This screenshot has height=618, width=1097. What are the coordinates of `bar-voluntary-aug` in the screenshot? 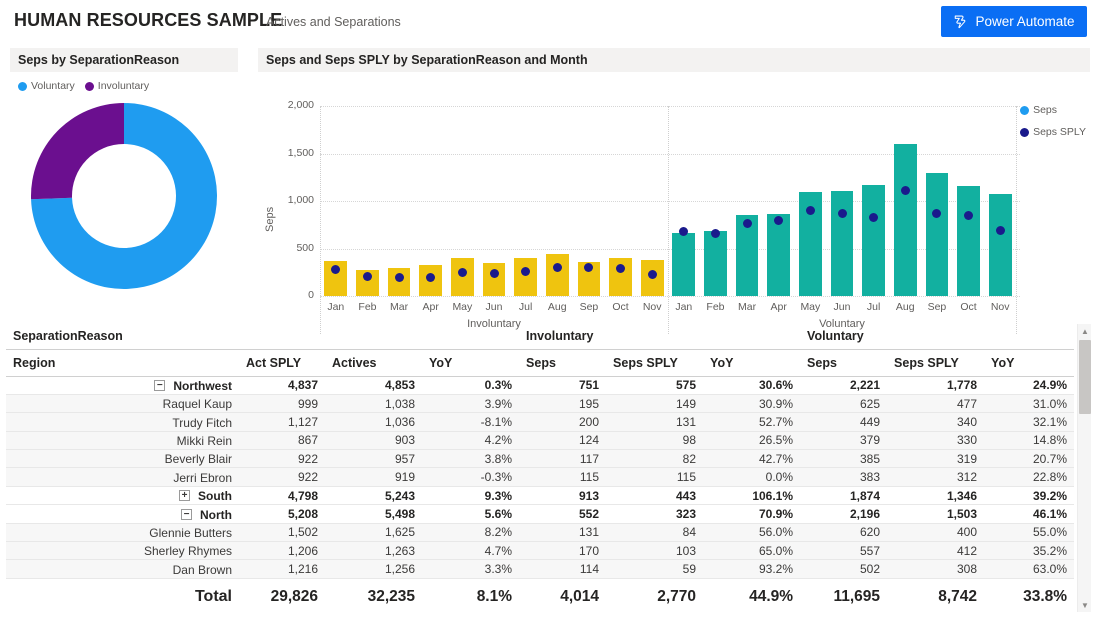 It's located at (905, 219).